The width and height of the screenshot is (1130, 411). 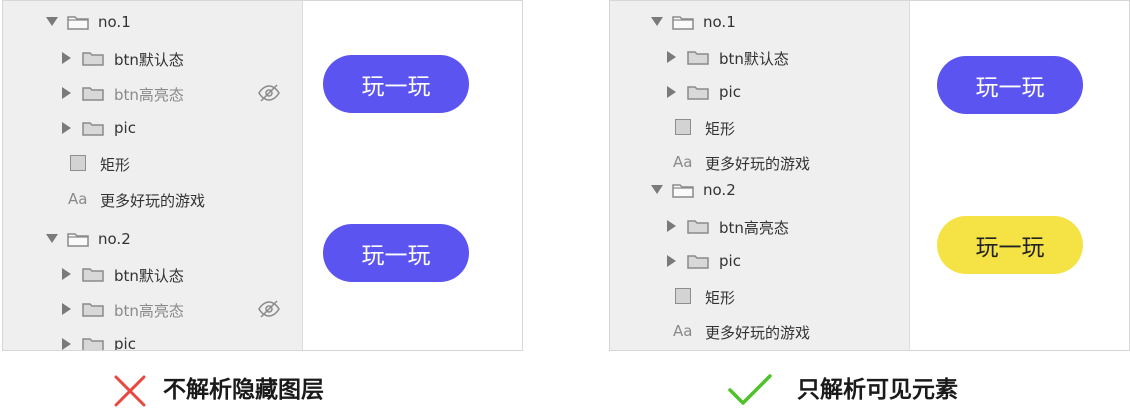 What do you see at coordinates (877, 390) in the screenshot?
I see `caption-right: 只解析可见元素` at bounding box center [877, 390].